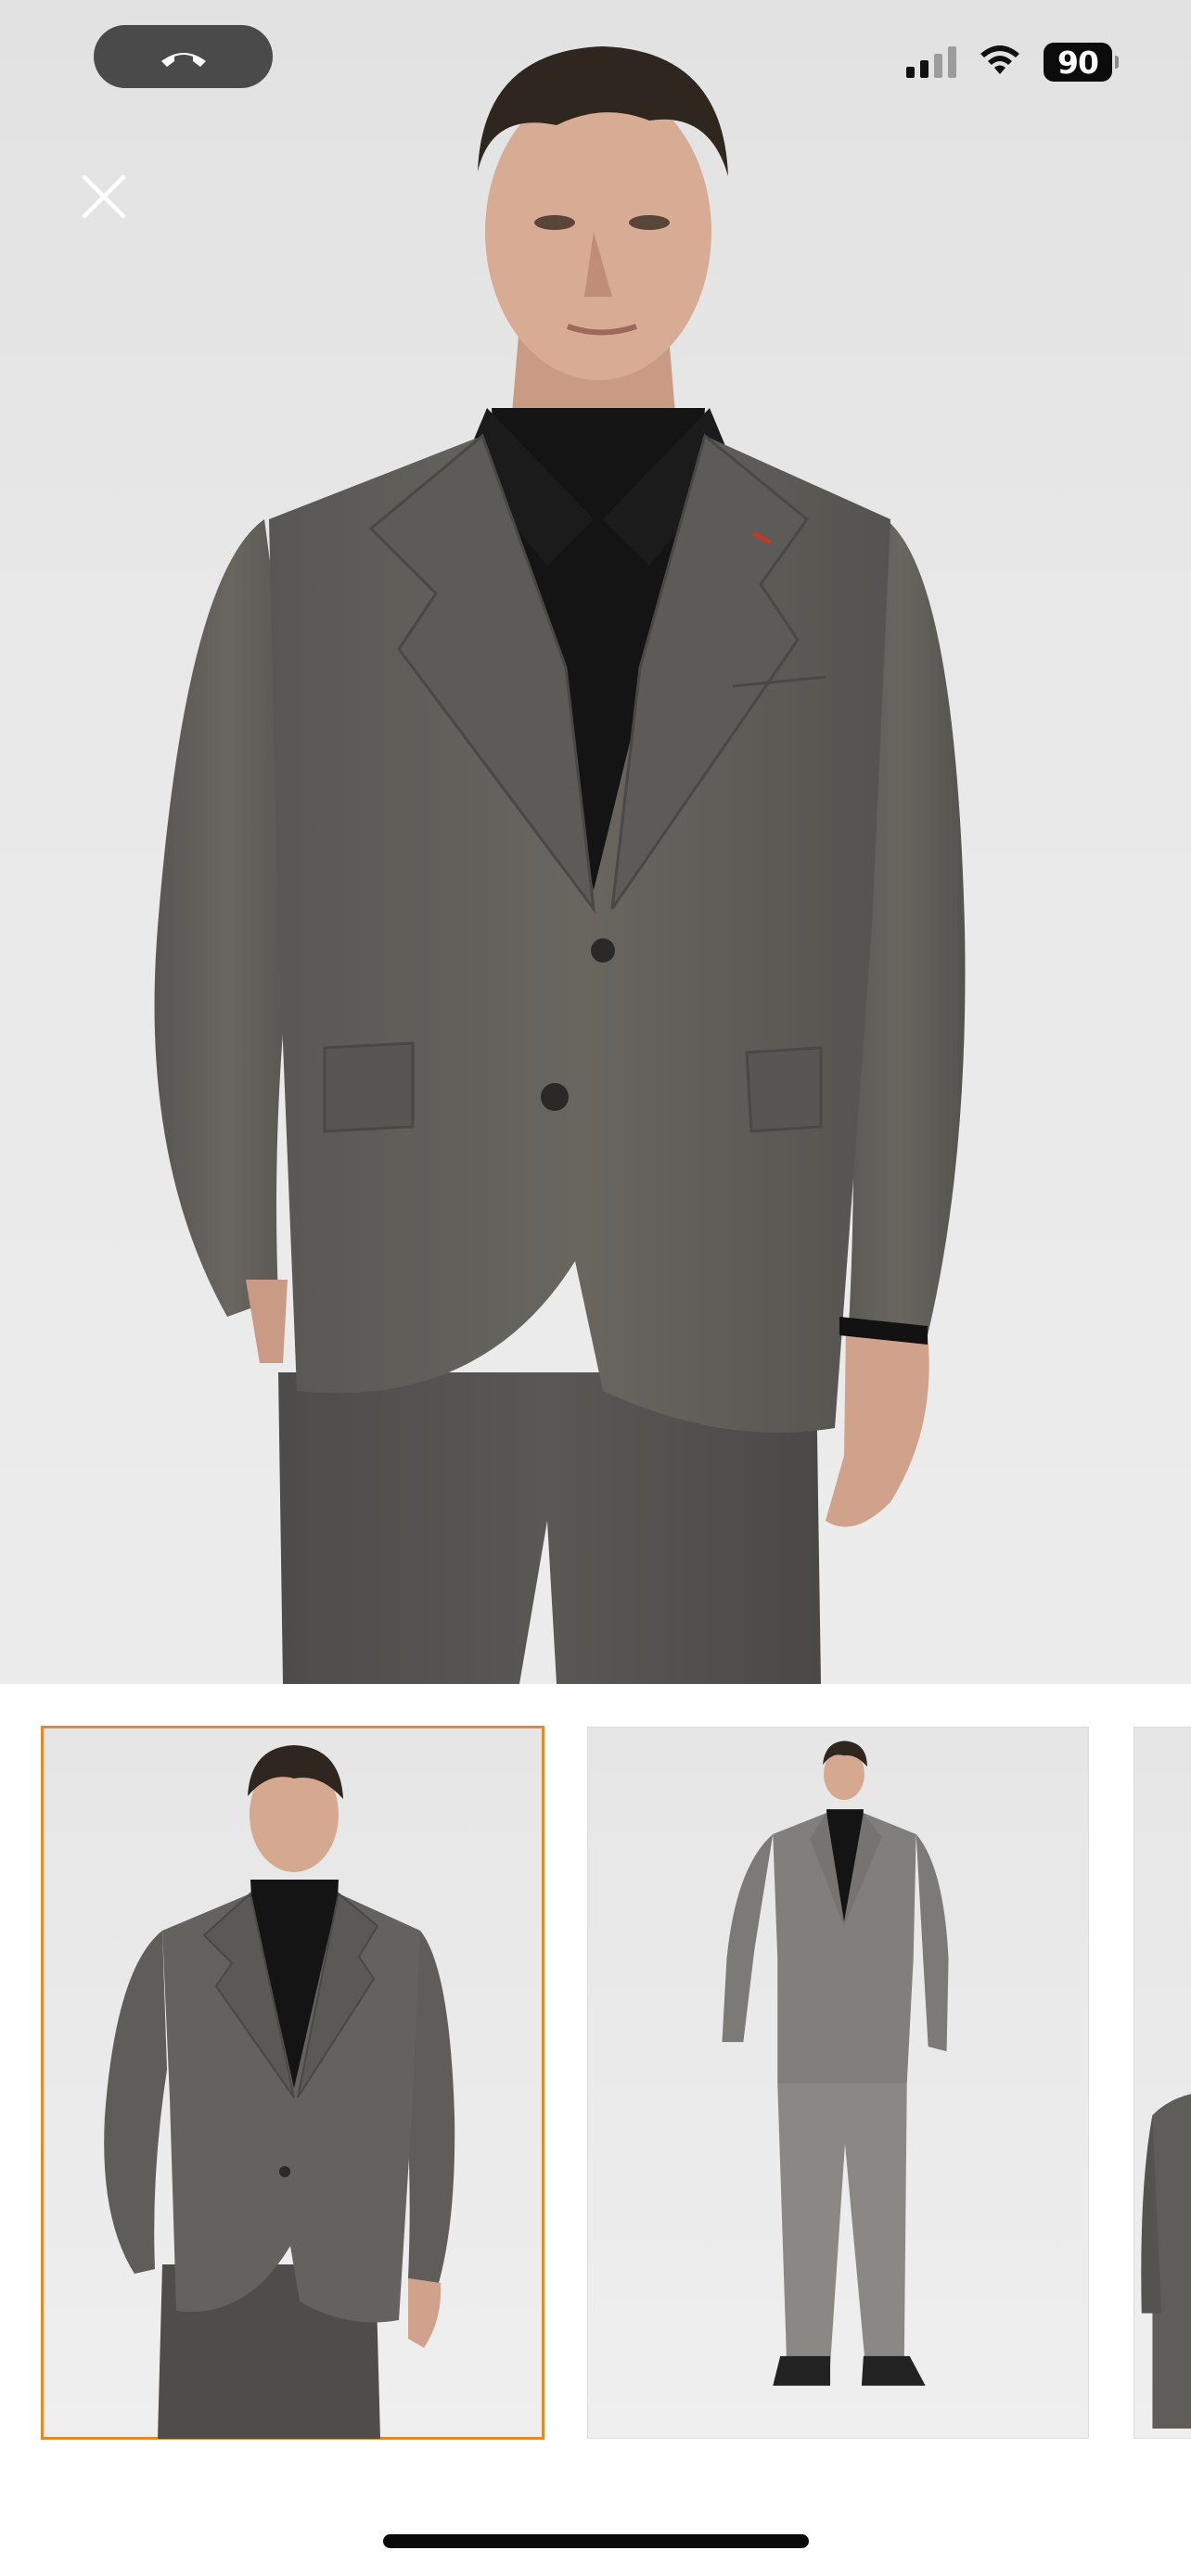  What do you see at coordinates (596, 2541) in the screenshot?
I see `home-indicator` at bounding box center [596, 2541].